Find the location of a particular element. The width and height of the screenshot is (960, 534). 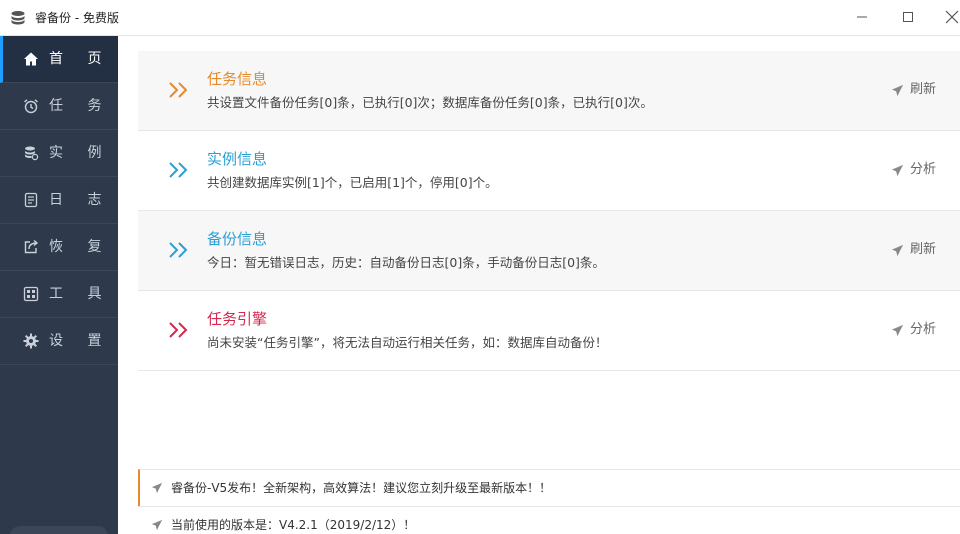

card-title: 任务引擎 is located at coordinates (237, 319).